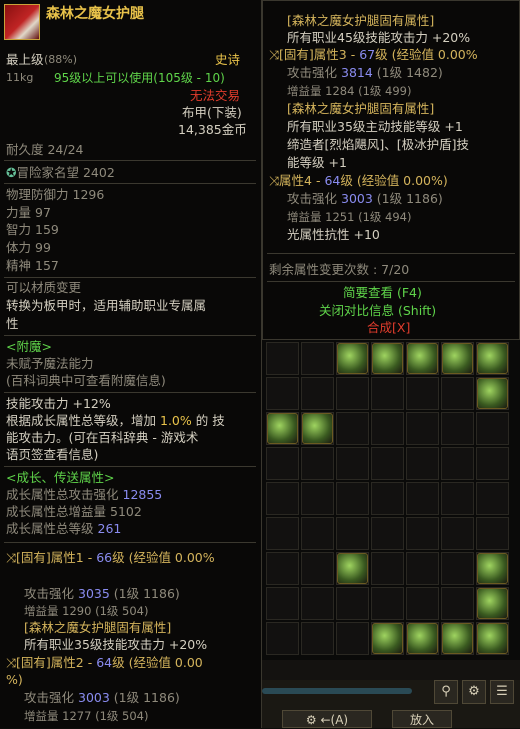  What do you see at coordinates (446, 692) in the screenshot?
I see `search-button: ⚲` at bounding box center [446, 692].